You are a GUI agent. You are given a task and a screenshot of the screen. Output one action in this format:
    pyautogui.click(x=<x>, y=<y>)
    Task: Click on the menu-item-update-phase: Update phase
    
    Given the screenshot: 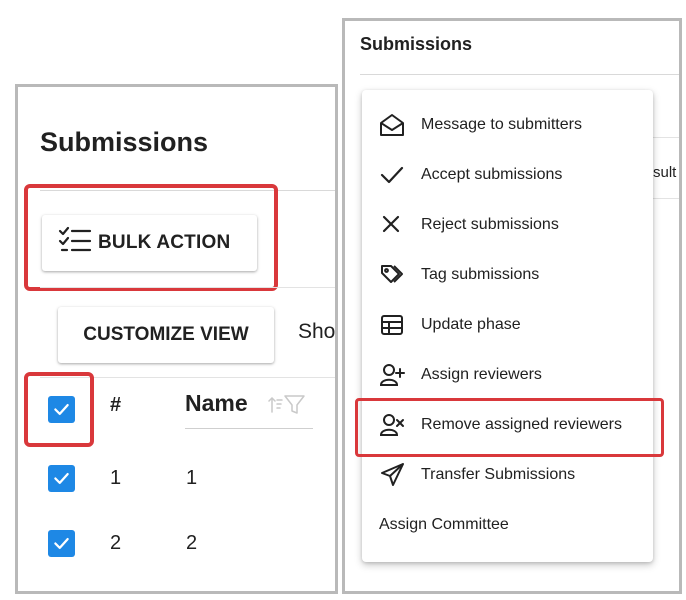 What is the action you would take?
    pyautogui.click(x=507, y=325)
    